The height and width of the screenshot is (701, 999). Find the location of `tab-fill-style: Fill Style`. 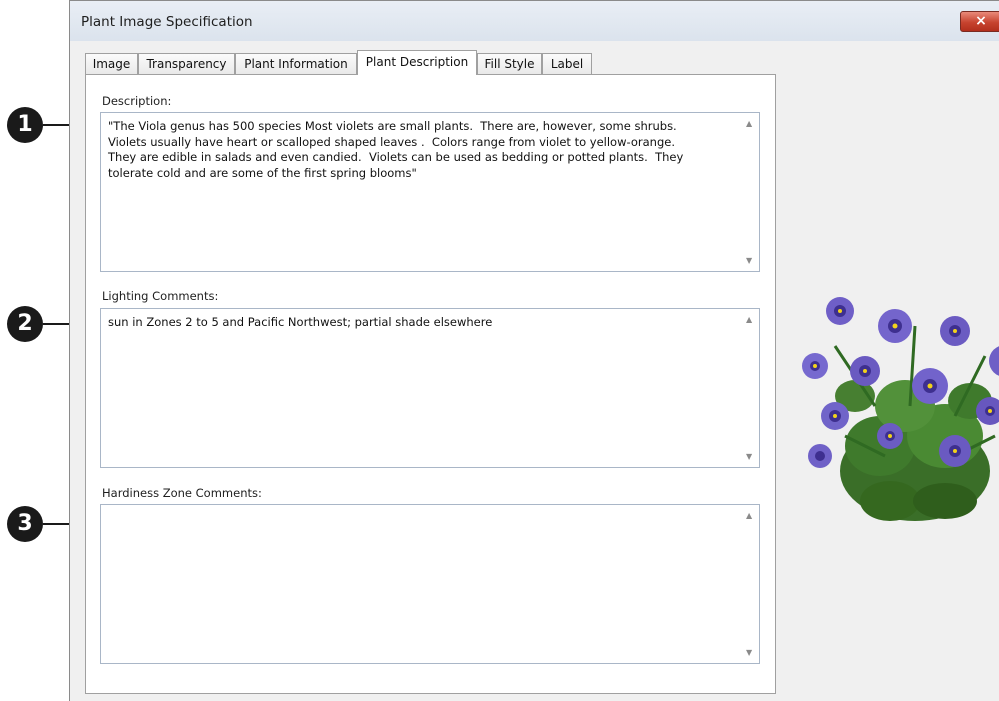

tab-fill-style: Fill Style is located at coordinates (509, 63).